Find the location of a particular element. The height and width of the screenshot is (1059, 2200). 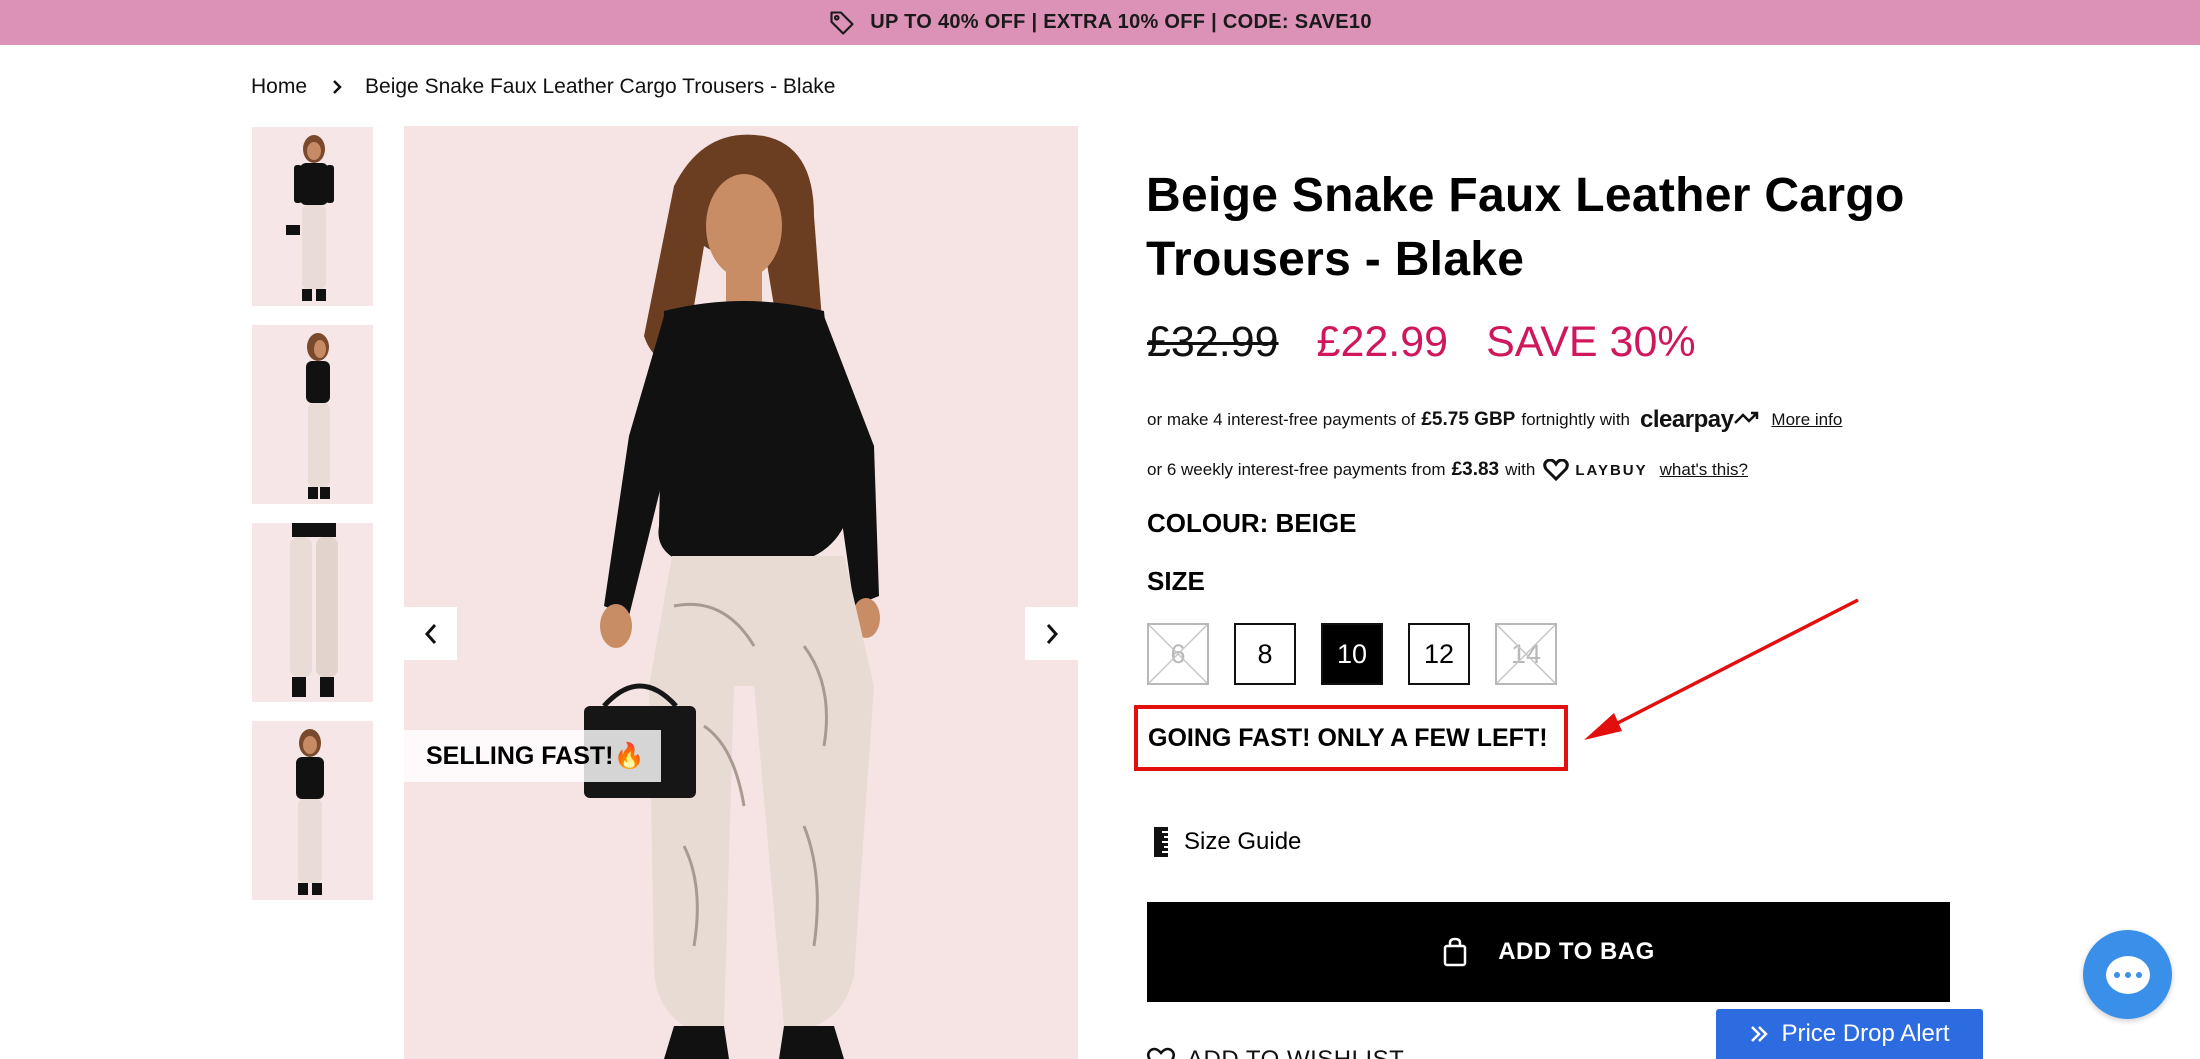

low-stock-message: GOING FAST! ONLY A FEW LEFT! is located at coordinates (1351, 738).